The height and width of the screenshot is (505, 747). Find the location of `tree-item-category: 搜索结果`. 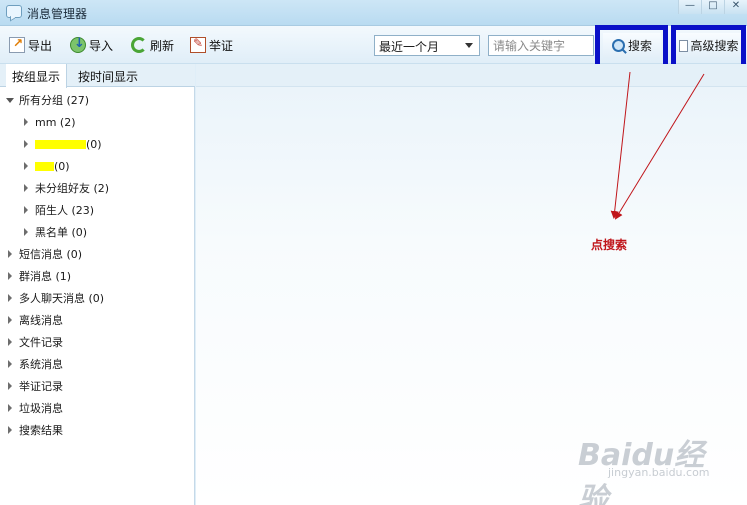

tree-item-category: 搜索结果 is located at coordinates (34, 430).